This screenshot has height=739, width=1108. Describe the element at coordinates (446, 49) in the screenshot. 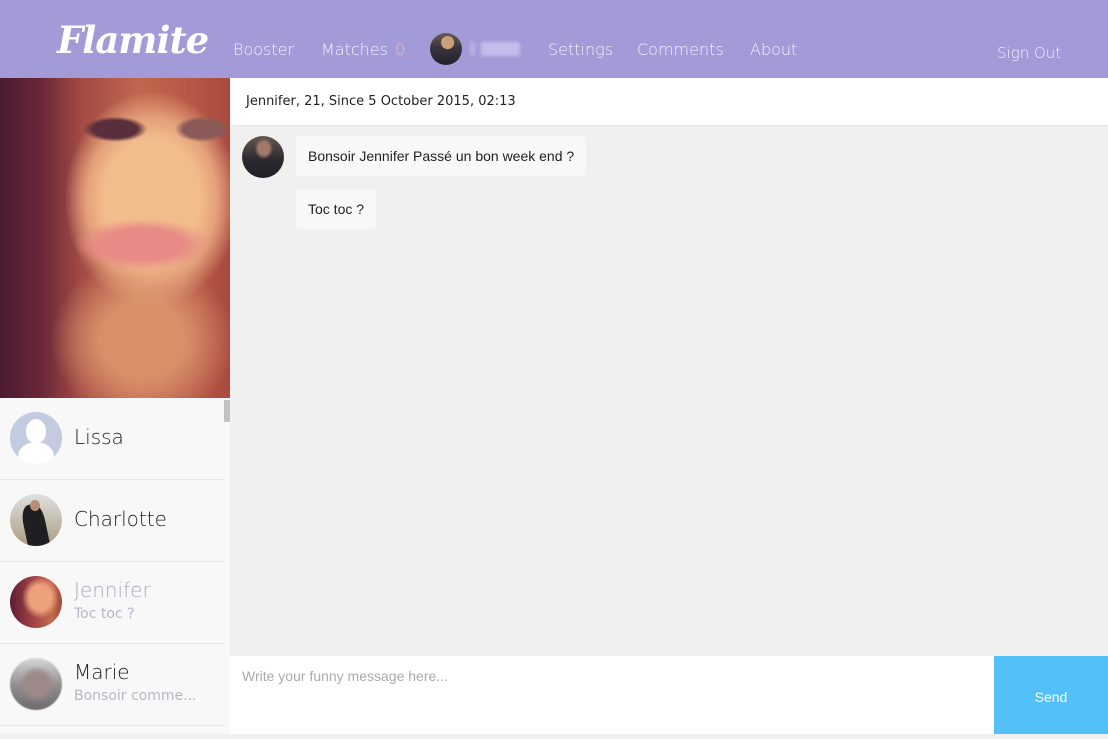

I see `user-avatar` at that location.